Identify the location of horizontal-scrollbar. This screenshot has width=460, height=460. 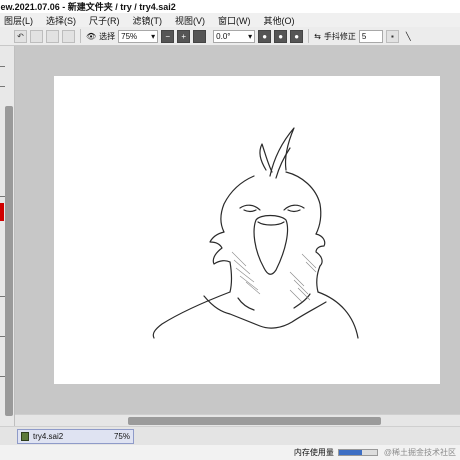
(237, 420).